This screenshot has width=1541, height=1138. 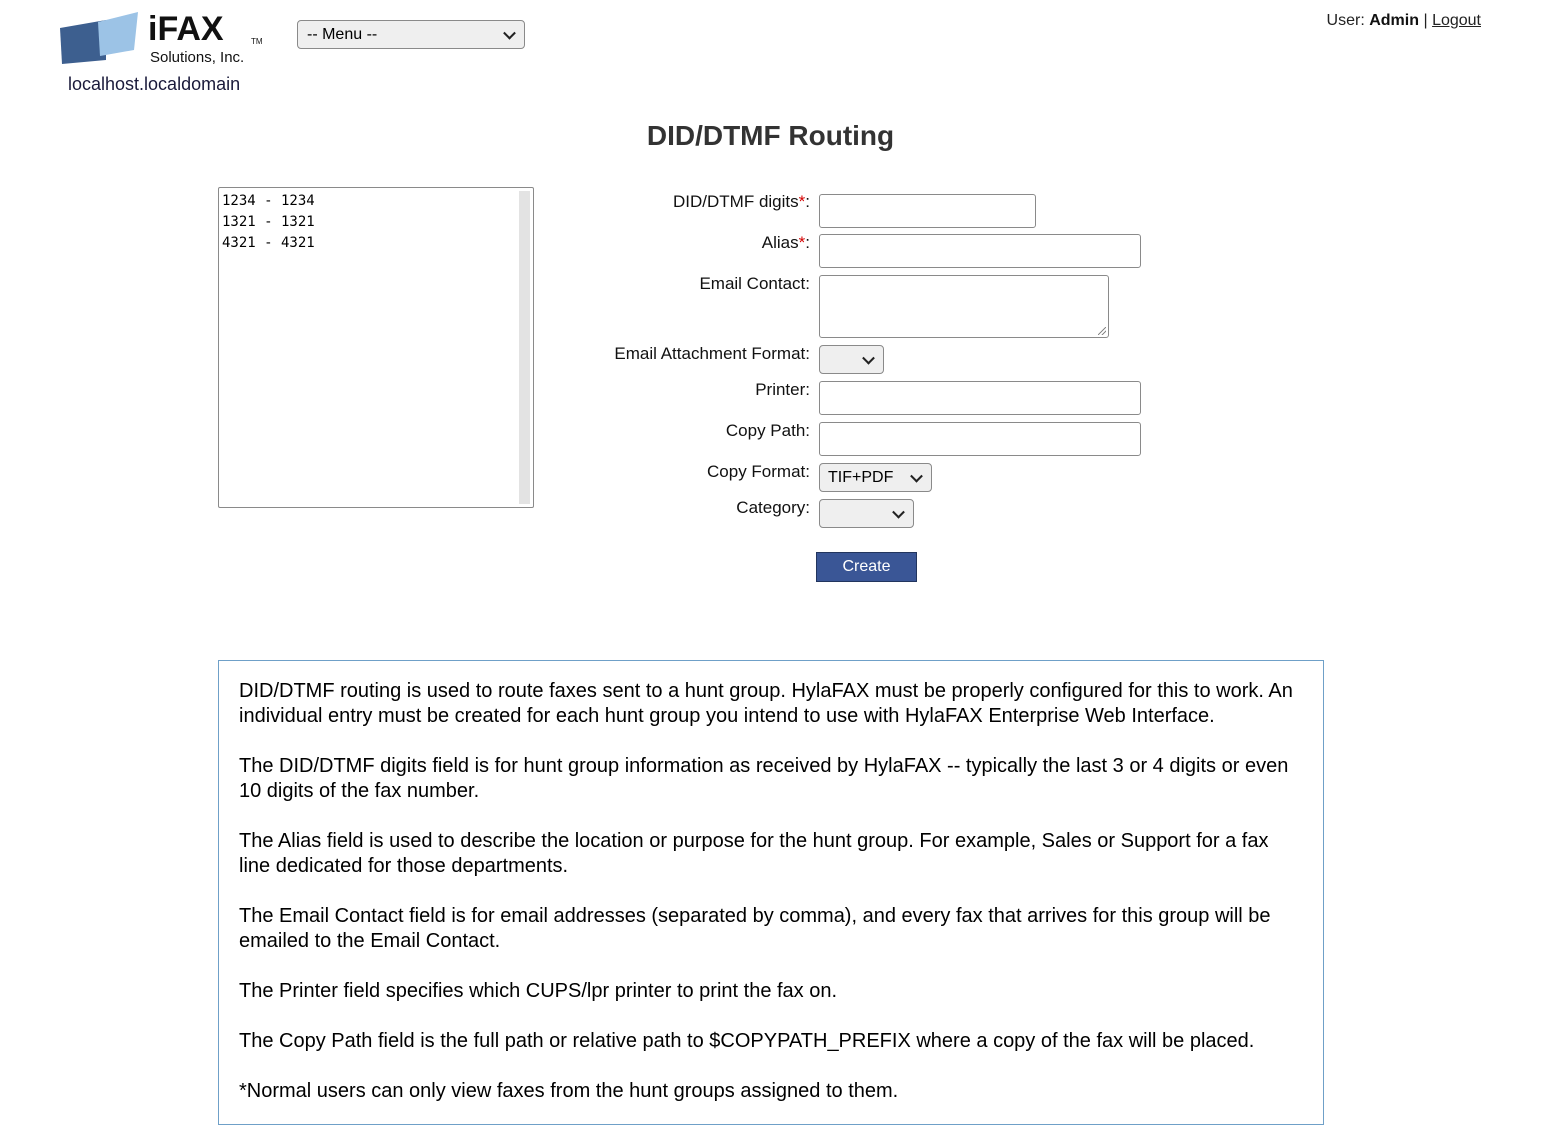 What do you see at coordinates (770, 135) in the screenshot?
I see `page-title: DID/DTMF Routing` at bounding box center [770, 135].